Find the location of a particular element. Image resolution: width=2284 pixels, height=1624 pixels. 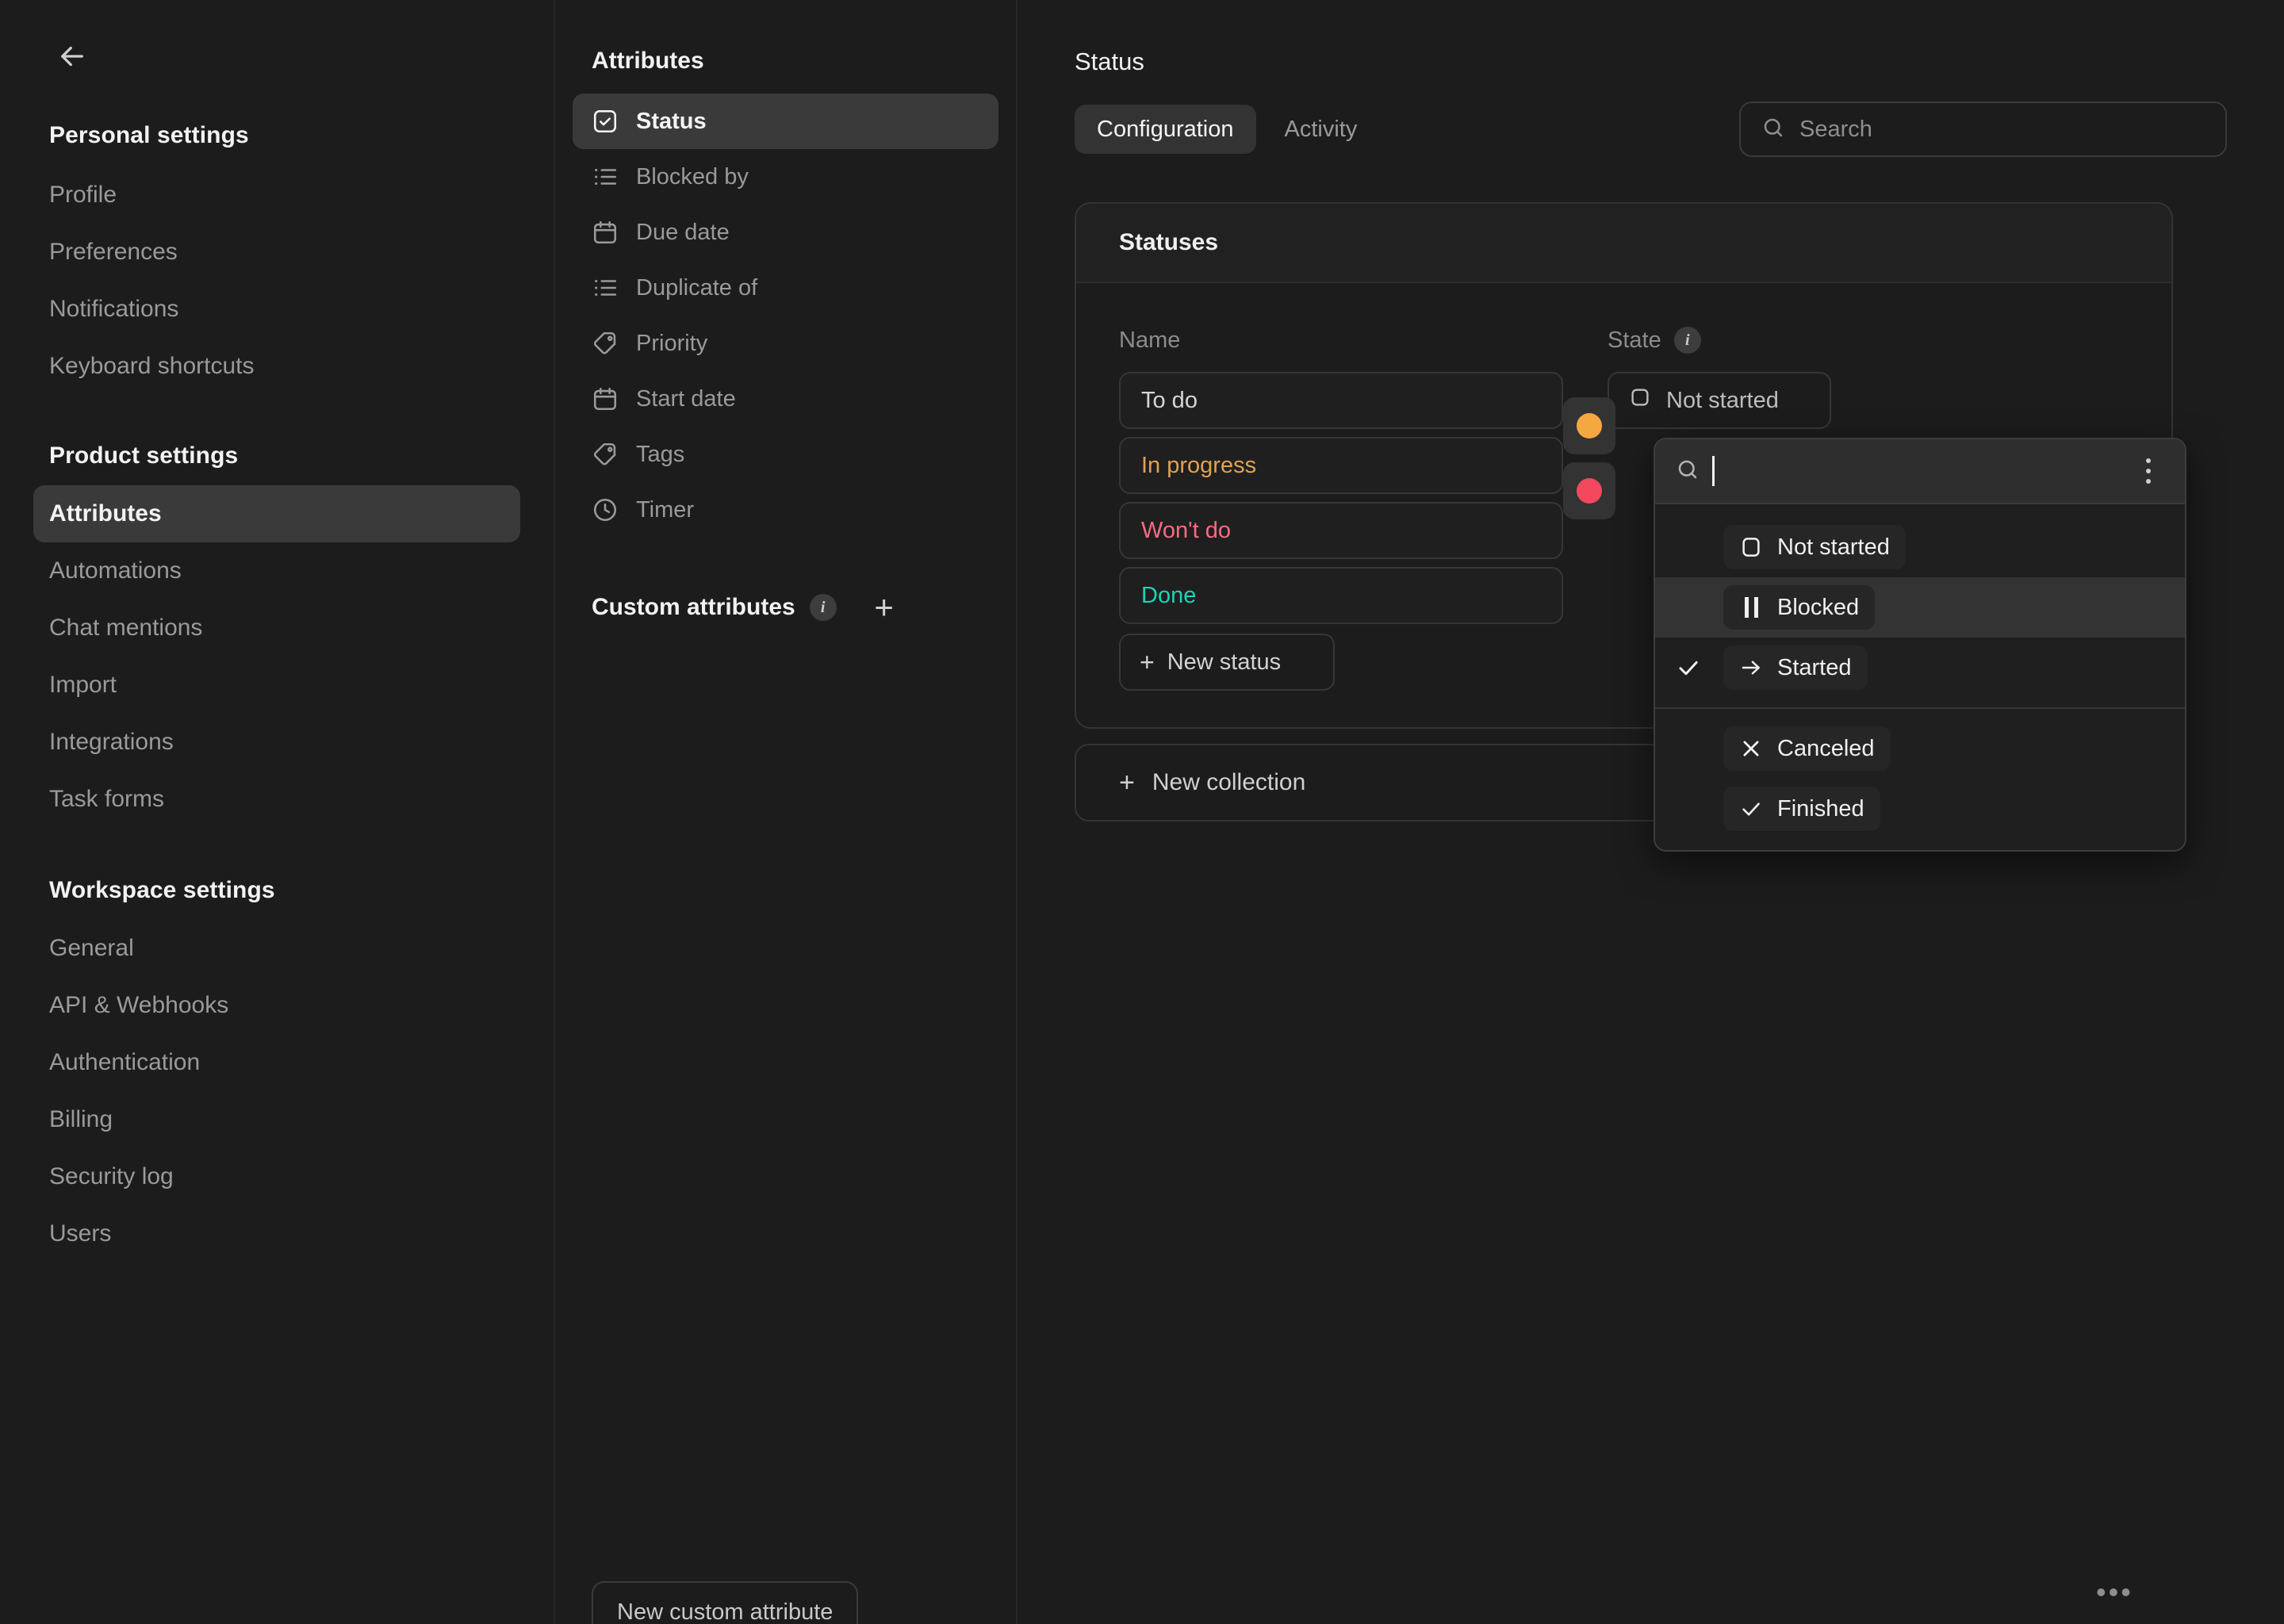

new-status-button: + New status is located at coordinates (1227, 662).